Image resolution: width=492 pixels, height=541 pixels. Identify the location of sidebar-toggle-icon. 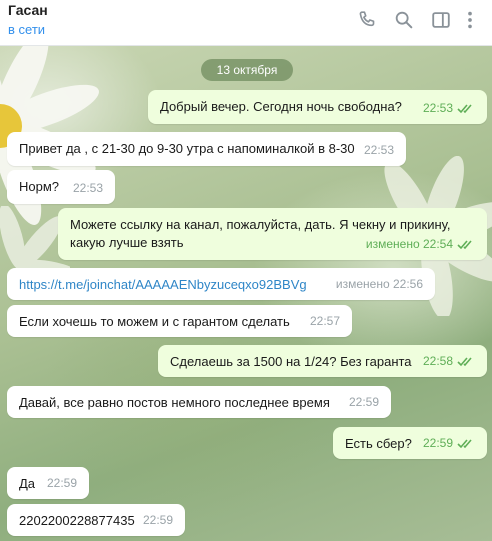
(441, 20).